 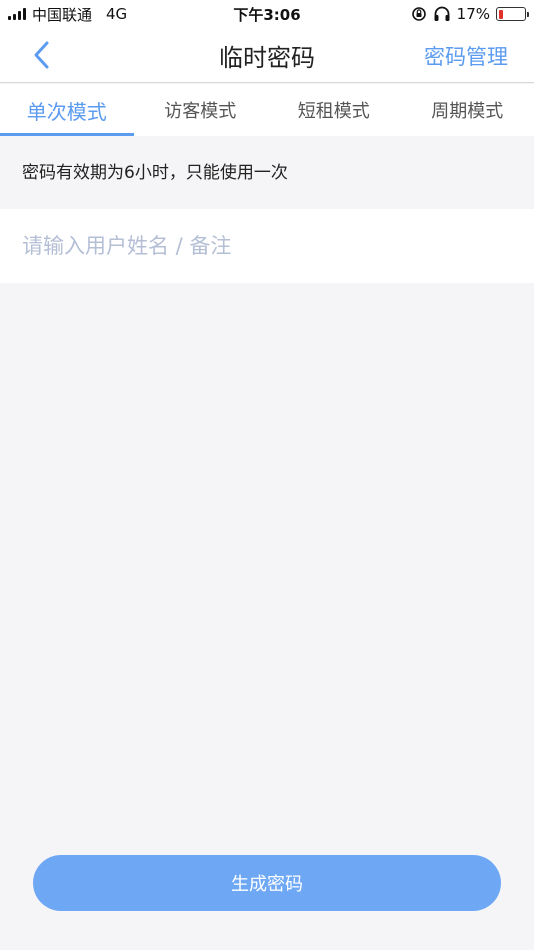 I want to click on battery-icon, so click(x=512, y=14).